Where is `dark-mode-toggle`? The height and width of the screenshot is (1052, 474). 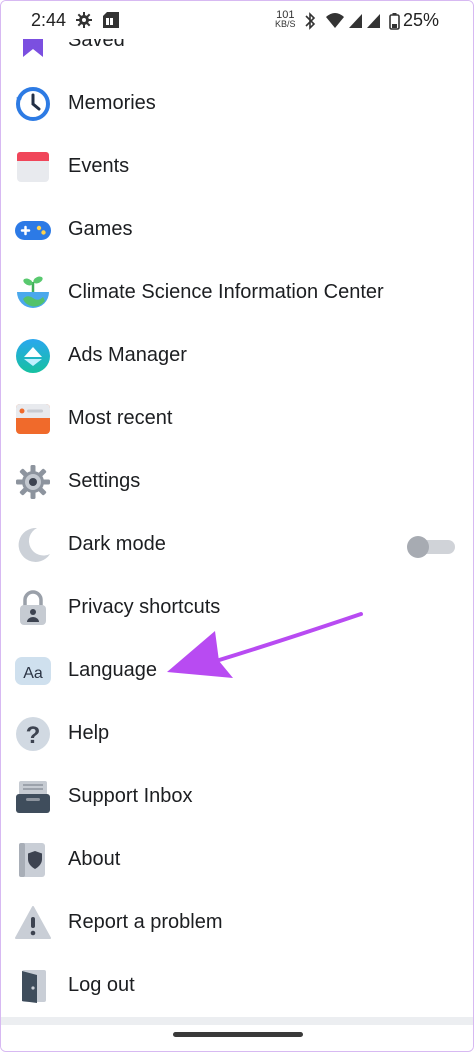
dark-mode-toggle is located at coordinates (431, 547).